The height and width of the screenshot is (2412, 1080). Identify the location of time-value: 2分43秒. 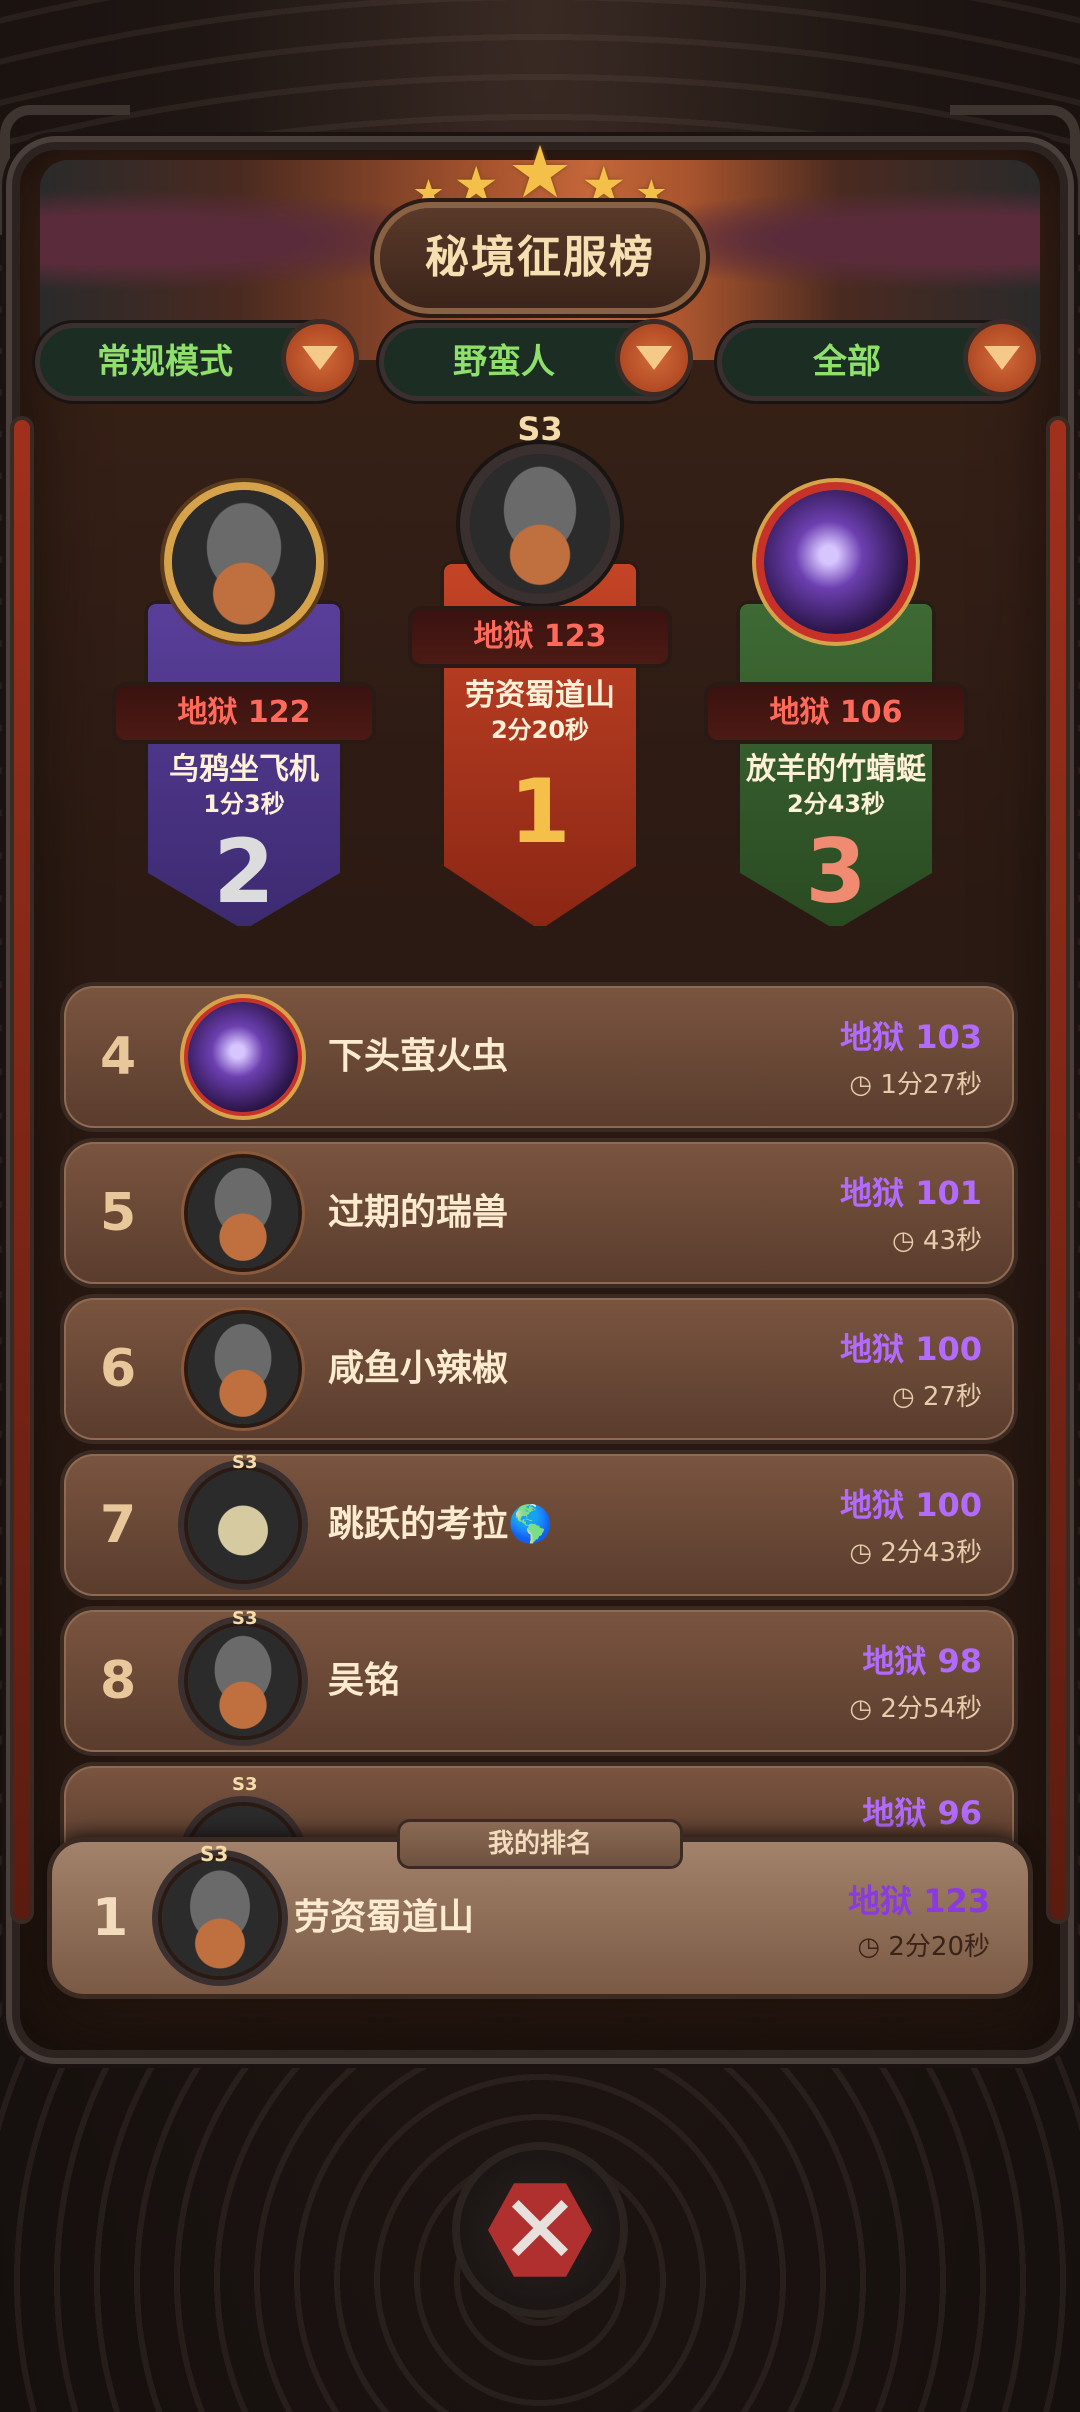
(931, 1553).